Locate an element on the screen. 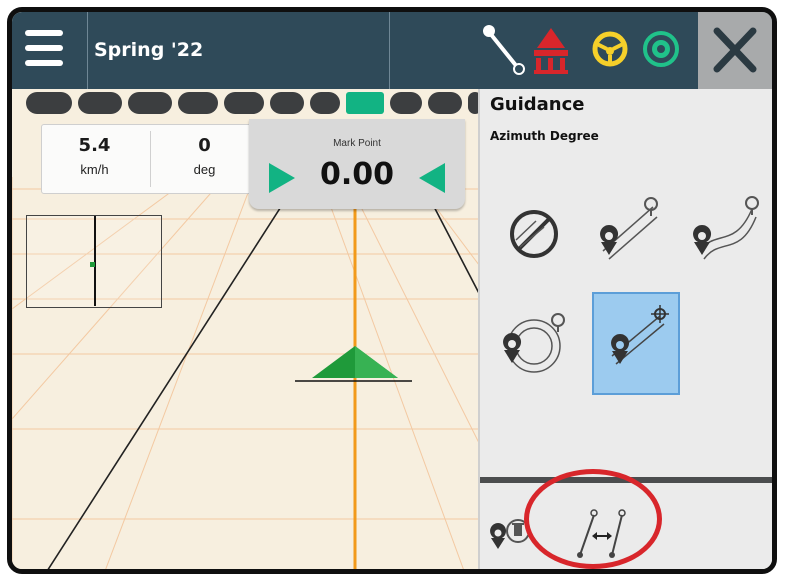  close-button is located at coordinates (735, 50).